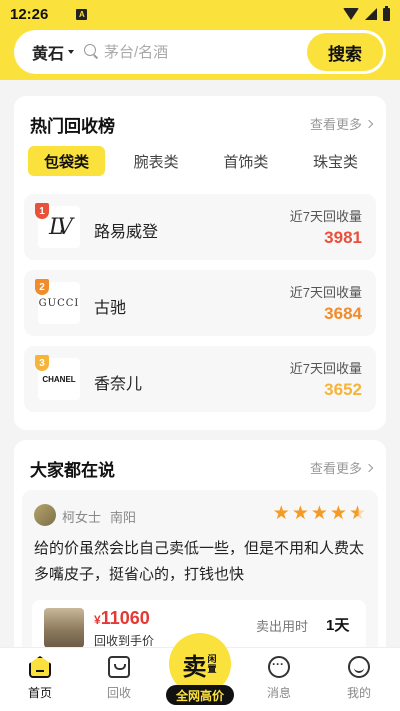  Describe the element at coordinates (343, 313) in the screenshot. I see `recycle-count: 3684` at that location.